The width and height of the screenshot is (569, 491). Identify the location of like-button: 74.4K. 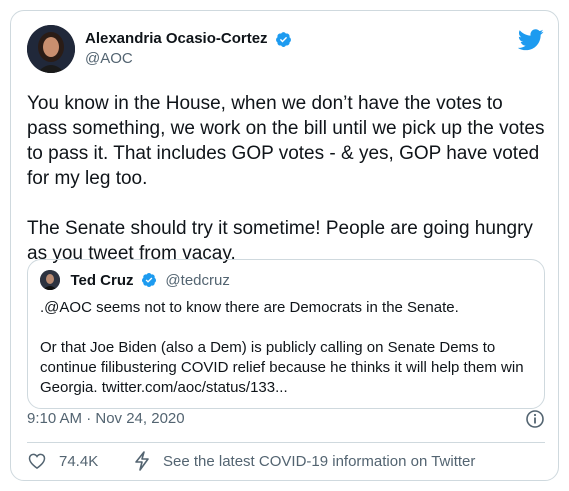
(62, 461).